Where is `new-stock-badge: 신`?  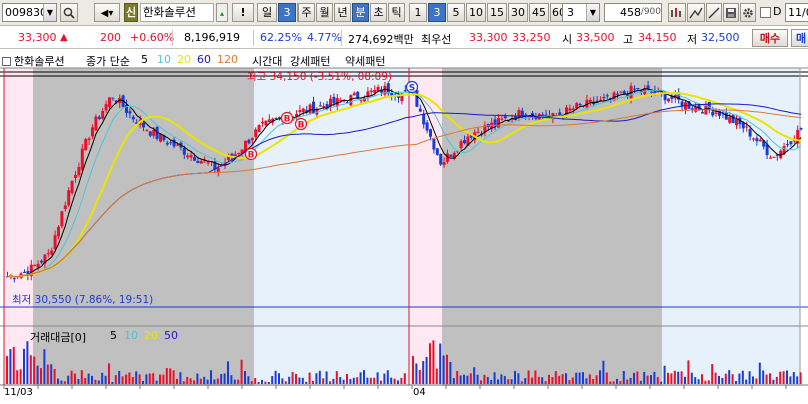 new-stock-badge: 신 is located at coordinates (131, 12).